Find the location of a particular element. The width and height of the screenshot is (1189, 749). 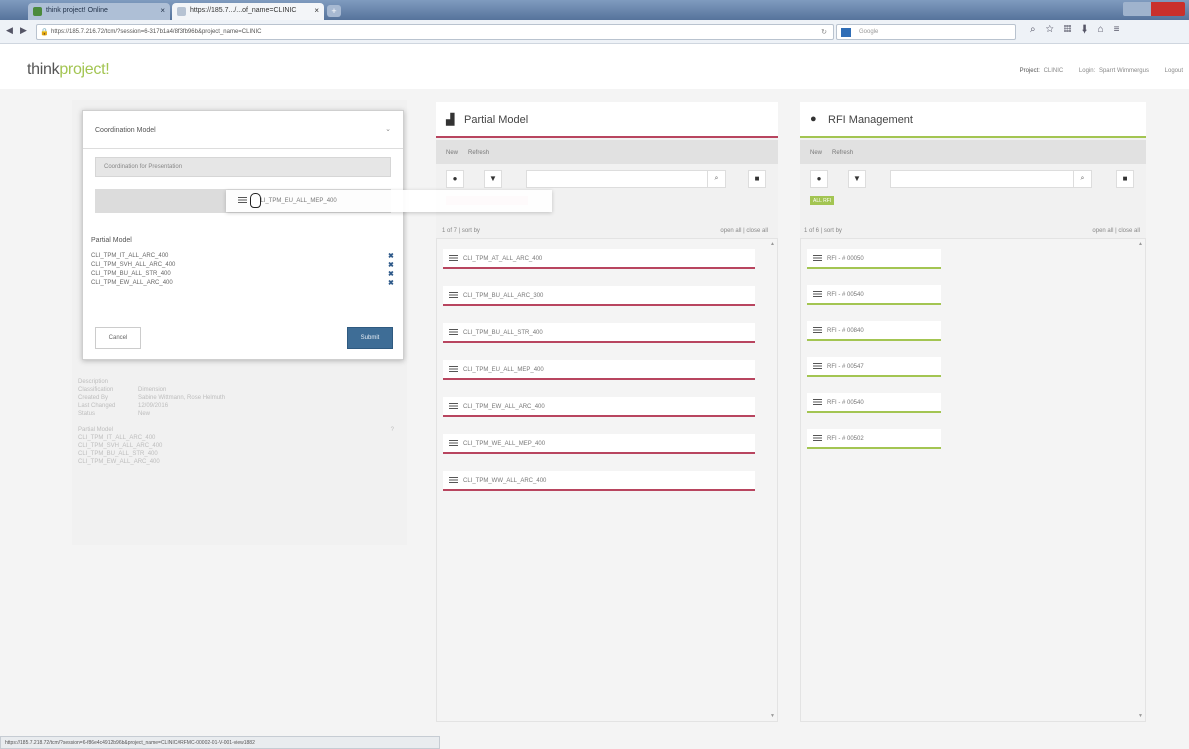

partial-model-header: ▟ Partial Model is located at coordinates (607, 120).